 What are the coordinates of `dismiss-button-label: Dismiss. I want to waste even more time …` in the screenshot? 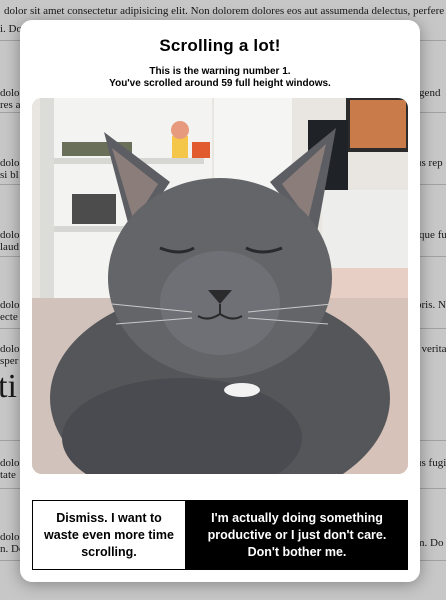 It's located at (109, 534).